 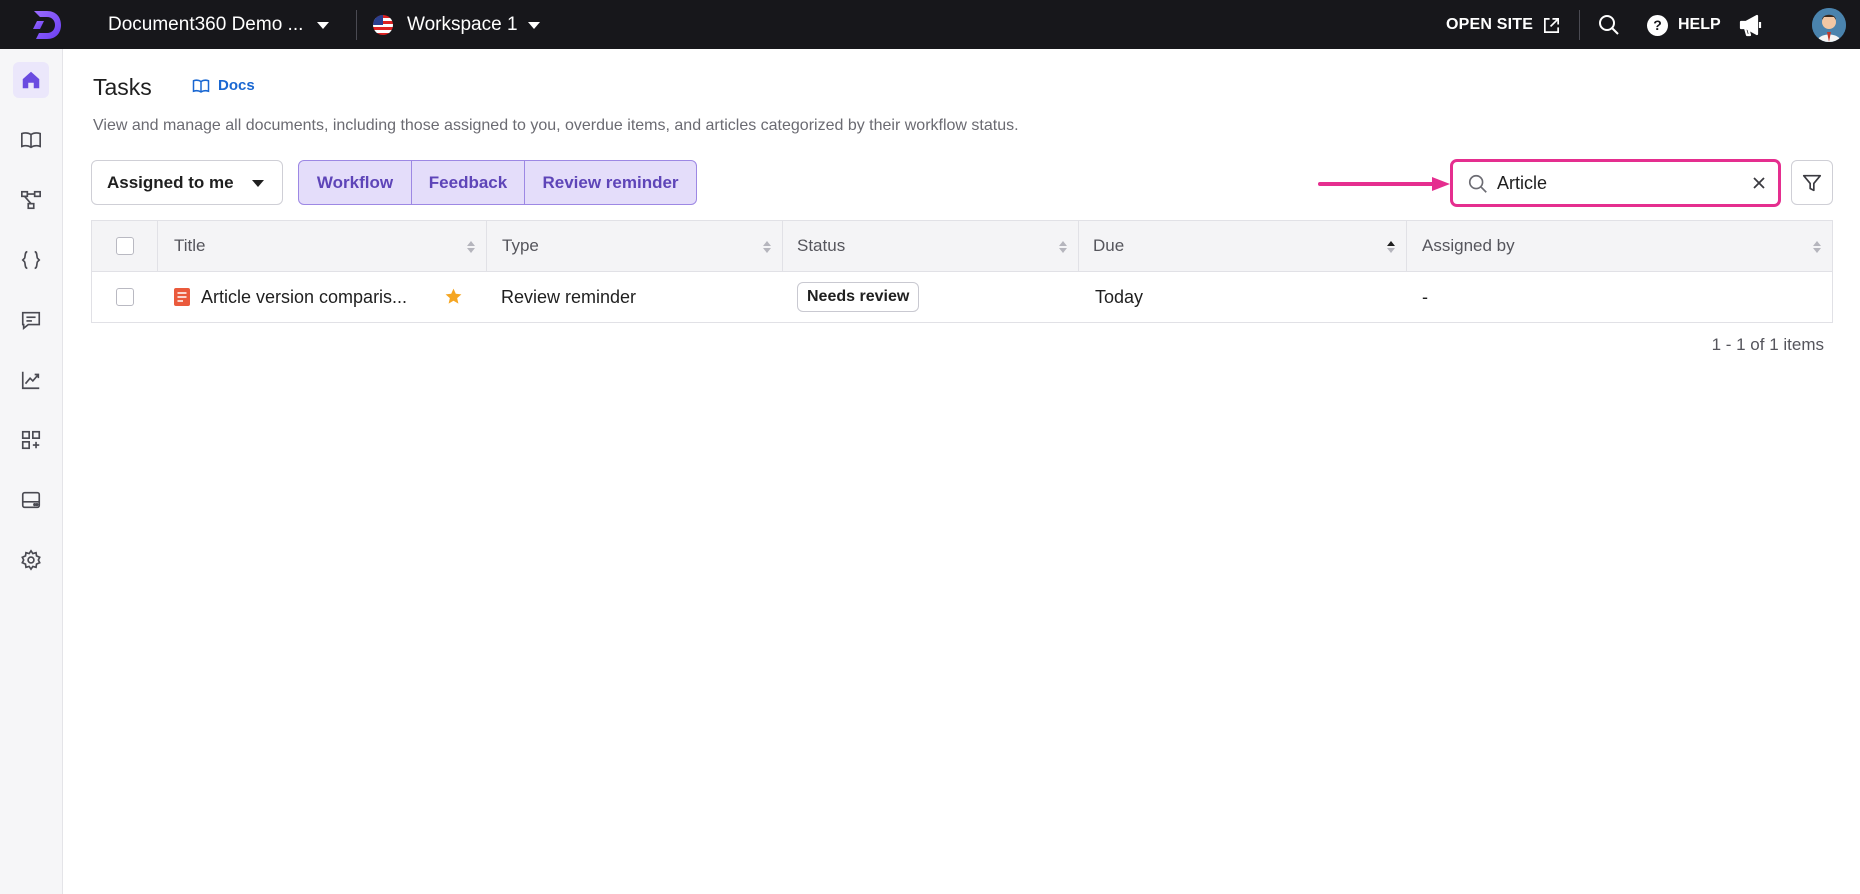 I want to click on filter-button, so click(x=1812, y=182).